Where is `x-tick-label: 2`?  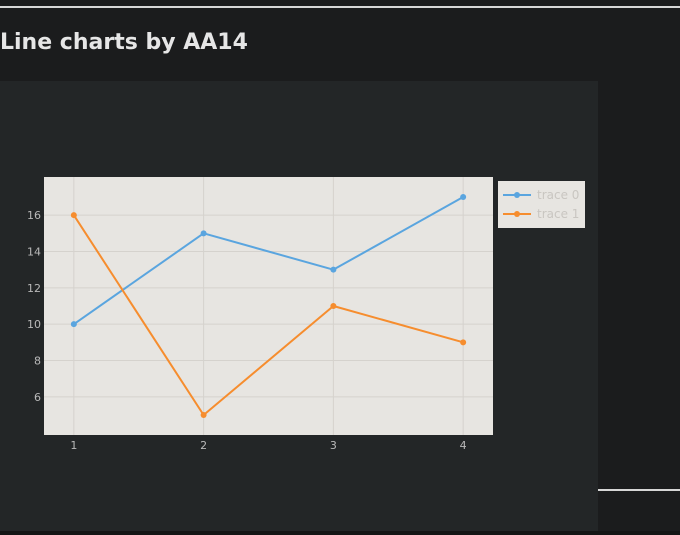 x-tick-label: 2 is located at coordinates (203, 445).